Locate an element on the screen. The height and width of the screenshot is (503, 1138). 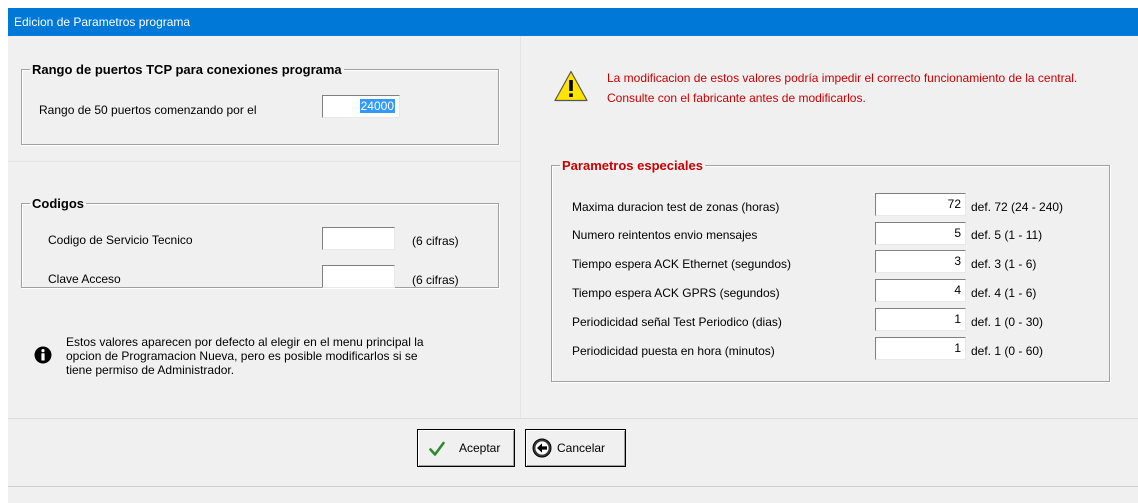
warning-icon is located at coordinates (571, 86).